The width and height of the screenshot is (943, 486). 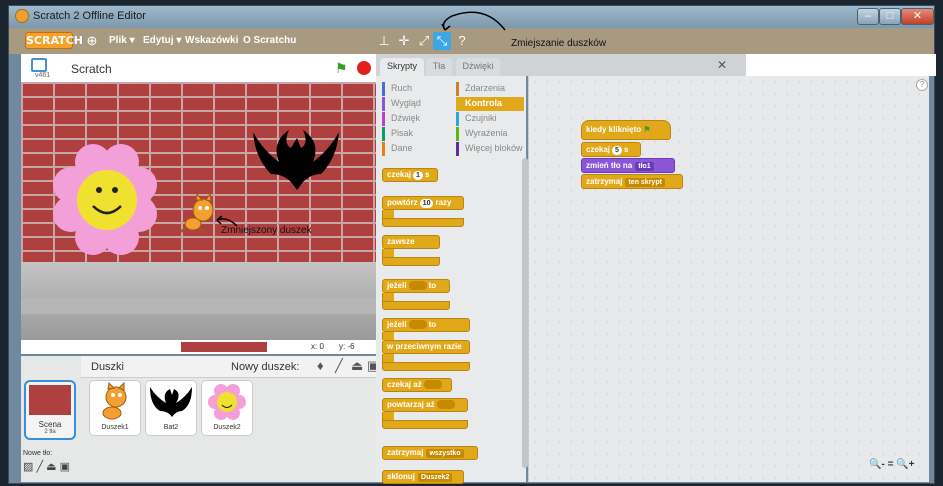 What do you see at coordinates (426, 325) in the screenshot?
I see `block-if-else: jeżeli to` at bounding box center [426, 325].